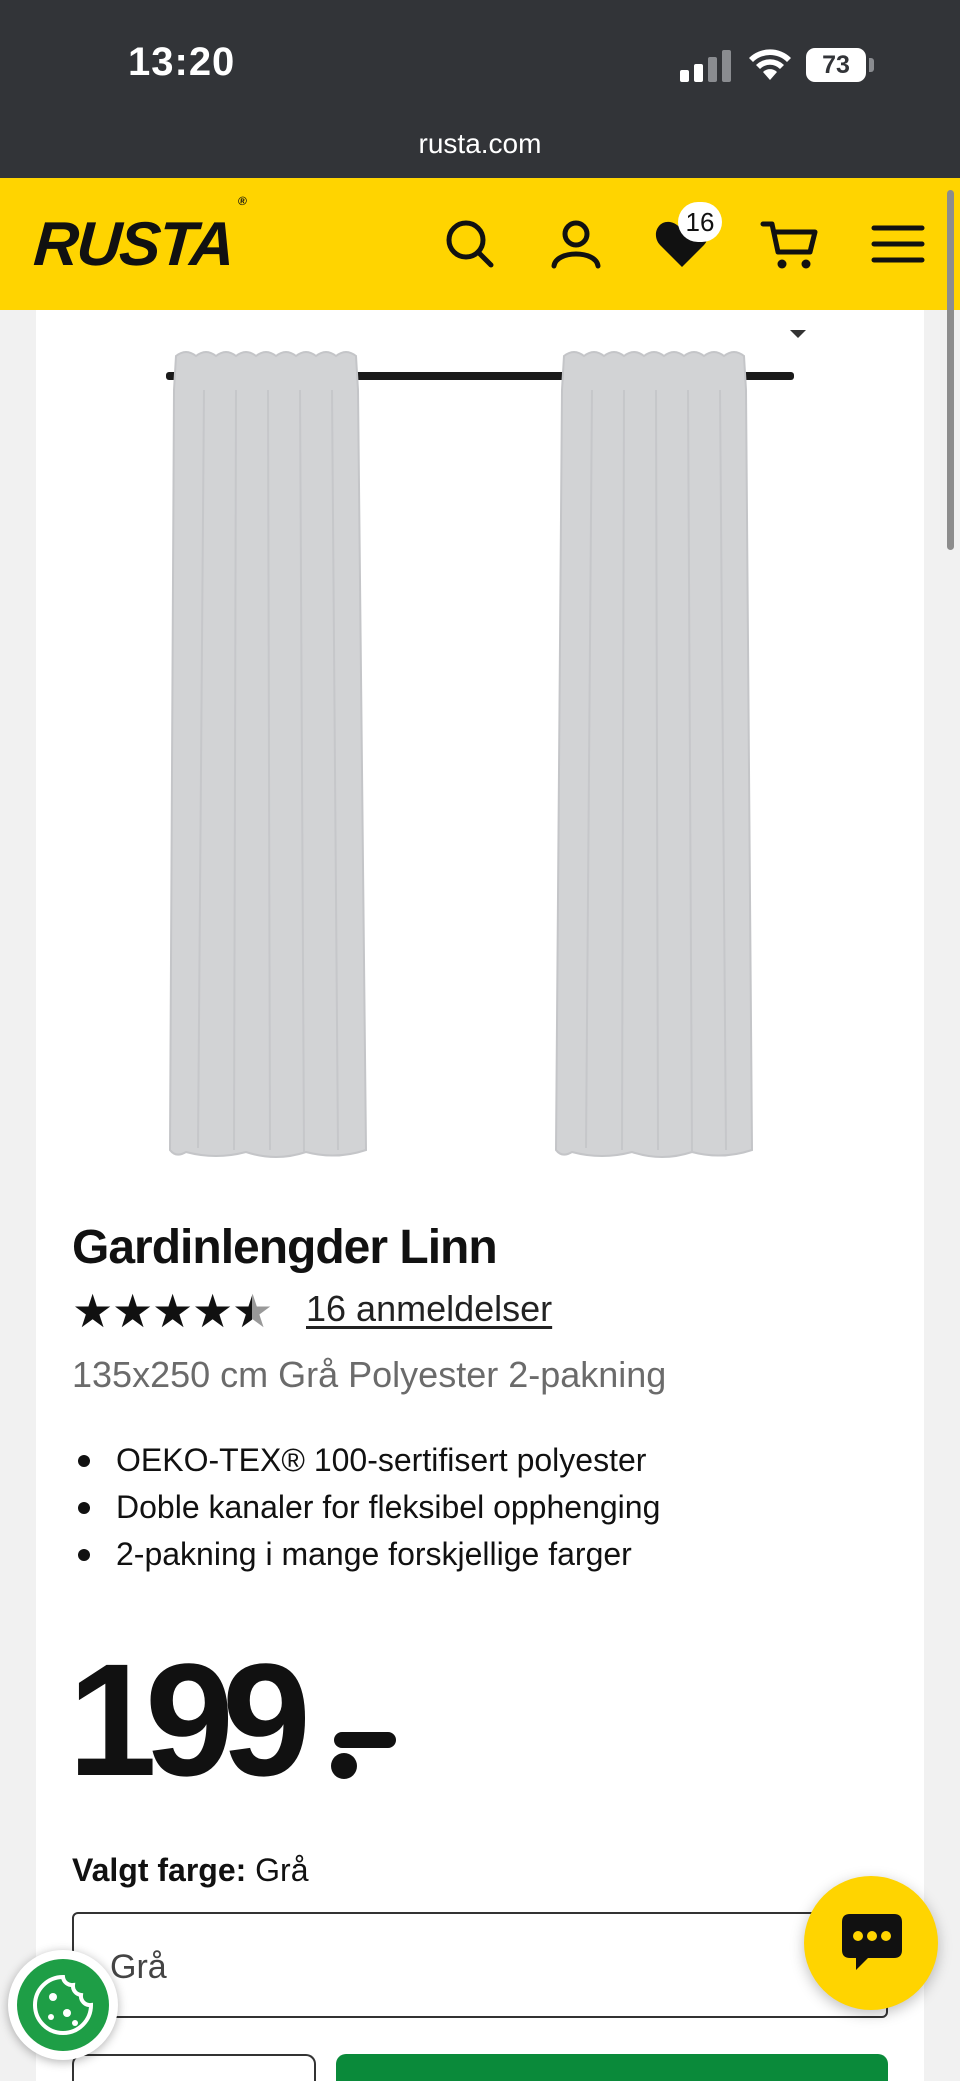 The height and width of the screenshot is (2081, 960). What do you see at coordinates (194, 2067) in the screenshot?
I see `quantity-stepper` at bounding box center [194, 2067].